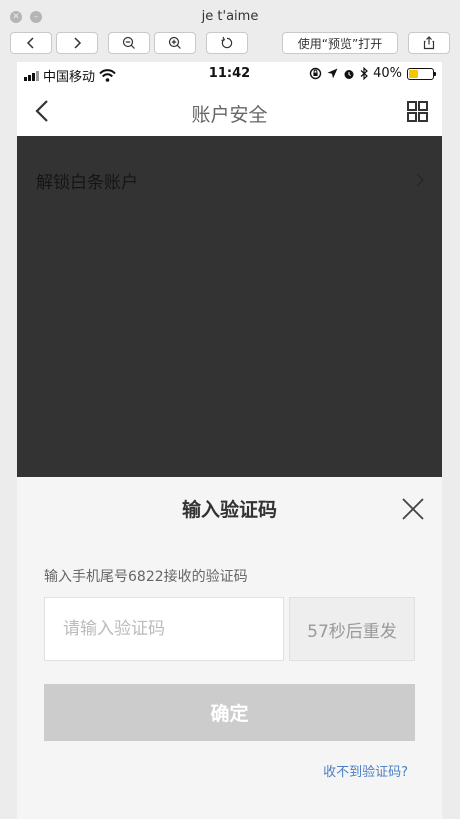  I want to click on back-button, so click(31, 43).